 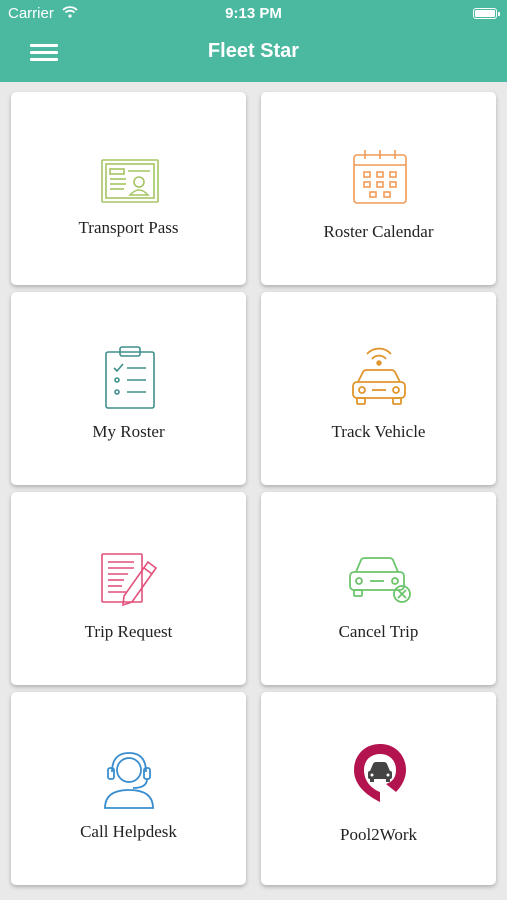 I want to click on pool2work-logo-icon, so click(x=380, y=773).